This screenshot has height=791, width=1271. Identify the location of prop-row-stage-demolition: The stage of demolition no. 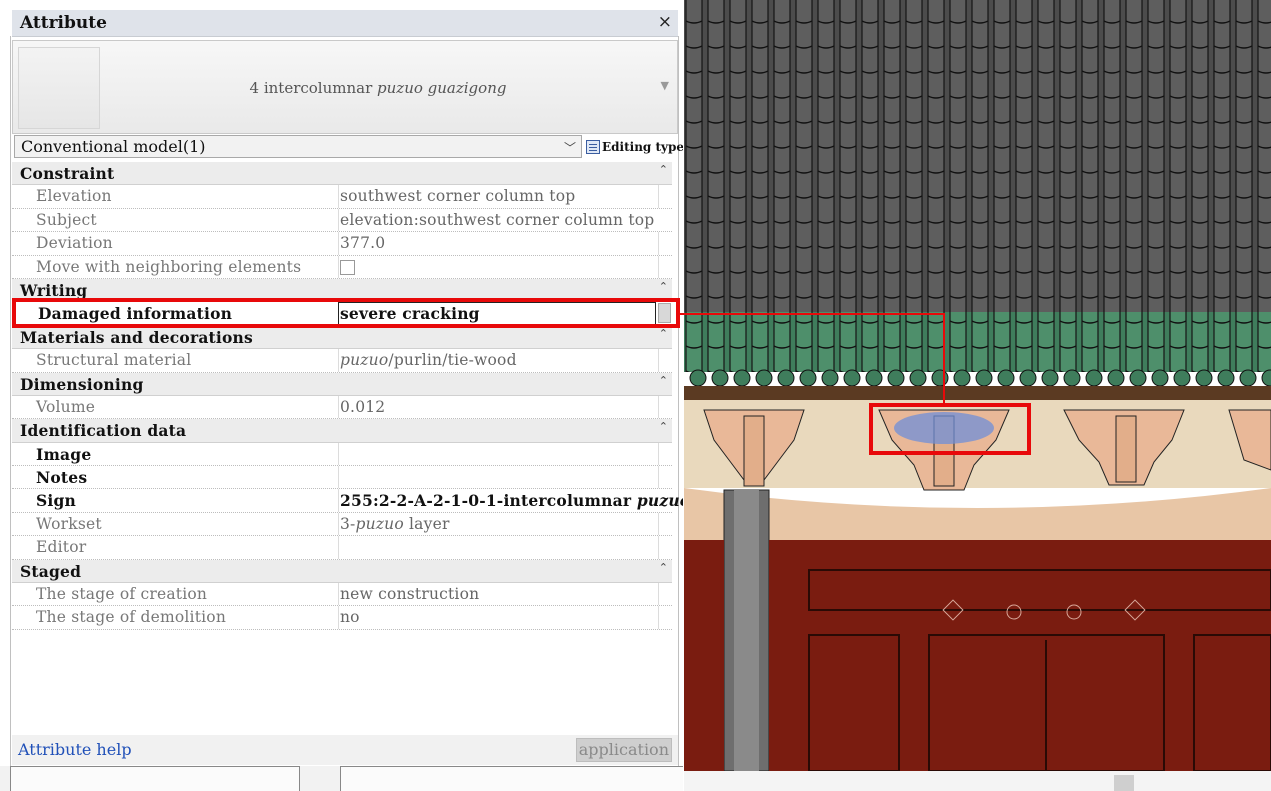
(342, 618).